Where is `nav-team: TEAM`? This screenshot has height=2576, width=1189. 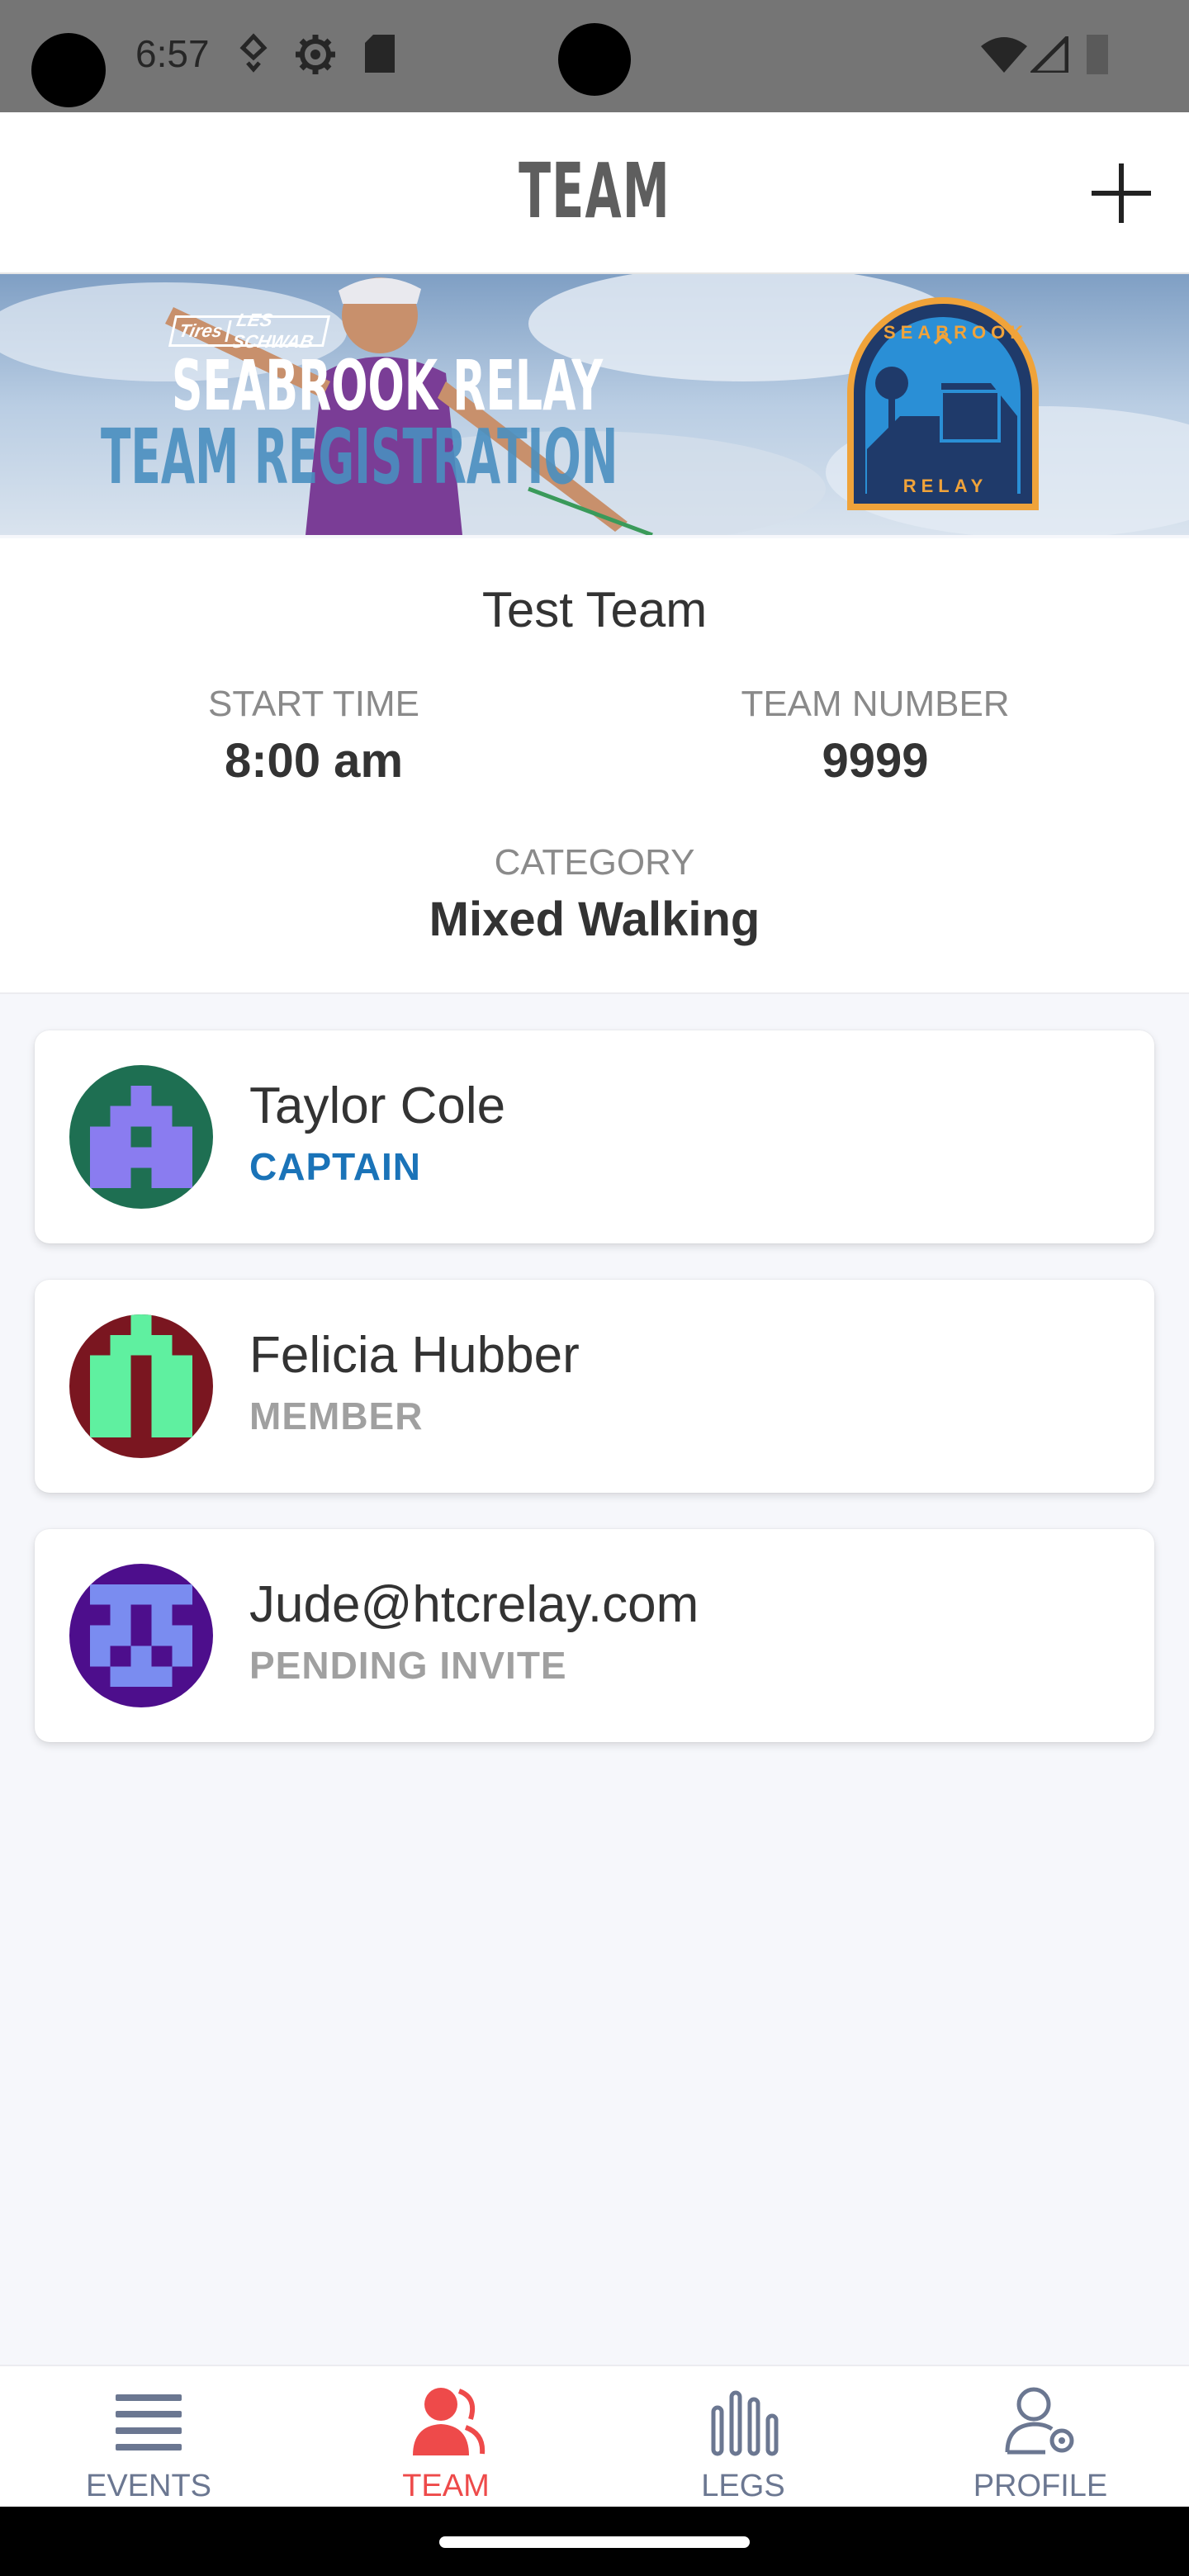 nav-team: TEAM is located at coordinates (445, 2437).